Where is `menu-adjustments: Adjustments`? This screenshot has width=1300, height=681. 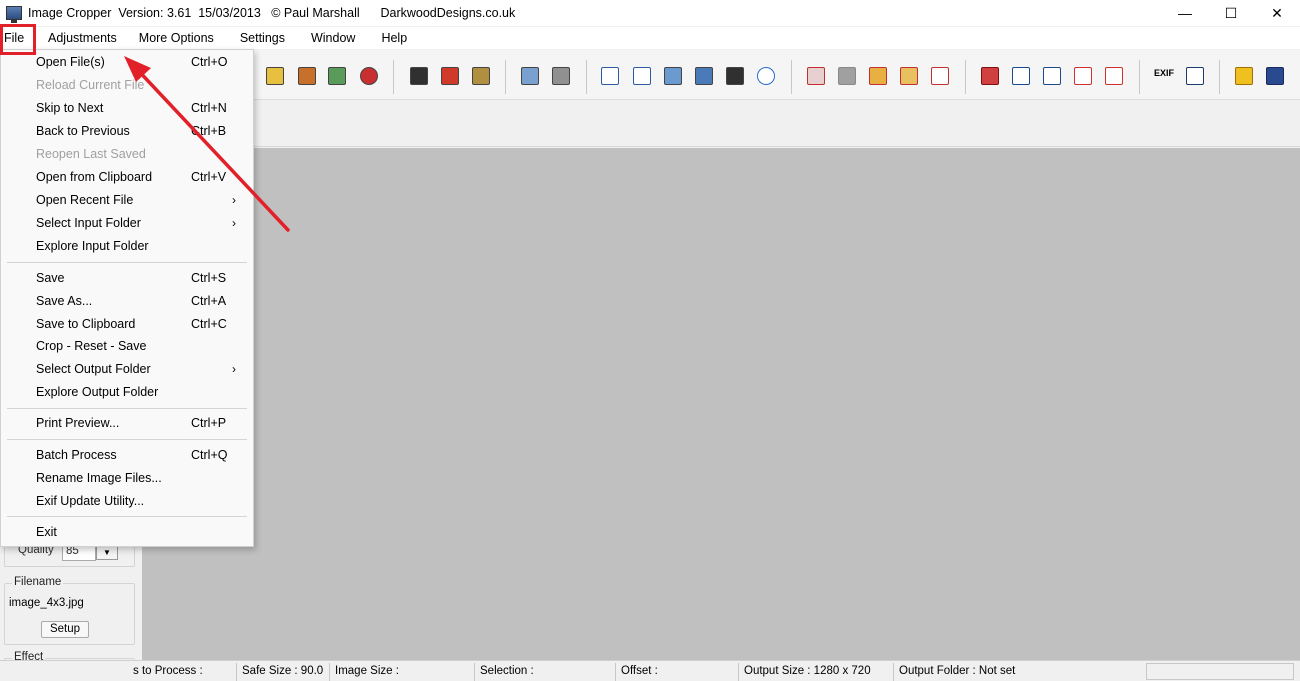 menu-adjustments: Adjustments is located at coordinates (81, 38).